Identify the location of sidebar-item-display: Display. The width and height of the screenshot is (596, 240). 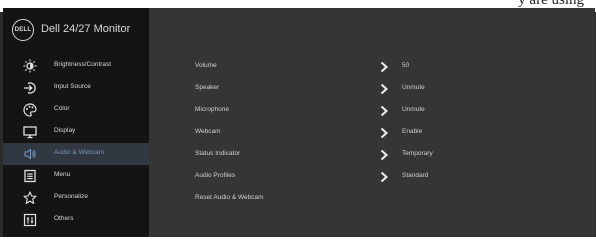
(76, 132).